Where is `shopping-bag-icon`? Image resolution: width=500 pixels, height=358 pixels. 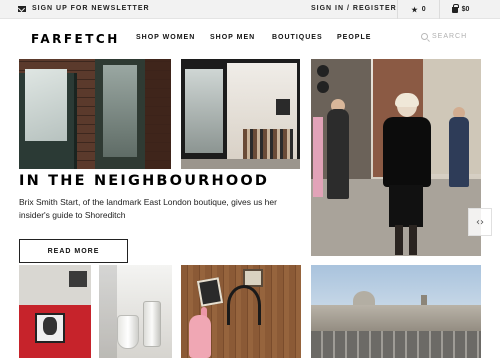
shopping-bag-icon is located at coordinates (455, 8).